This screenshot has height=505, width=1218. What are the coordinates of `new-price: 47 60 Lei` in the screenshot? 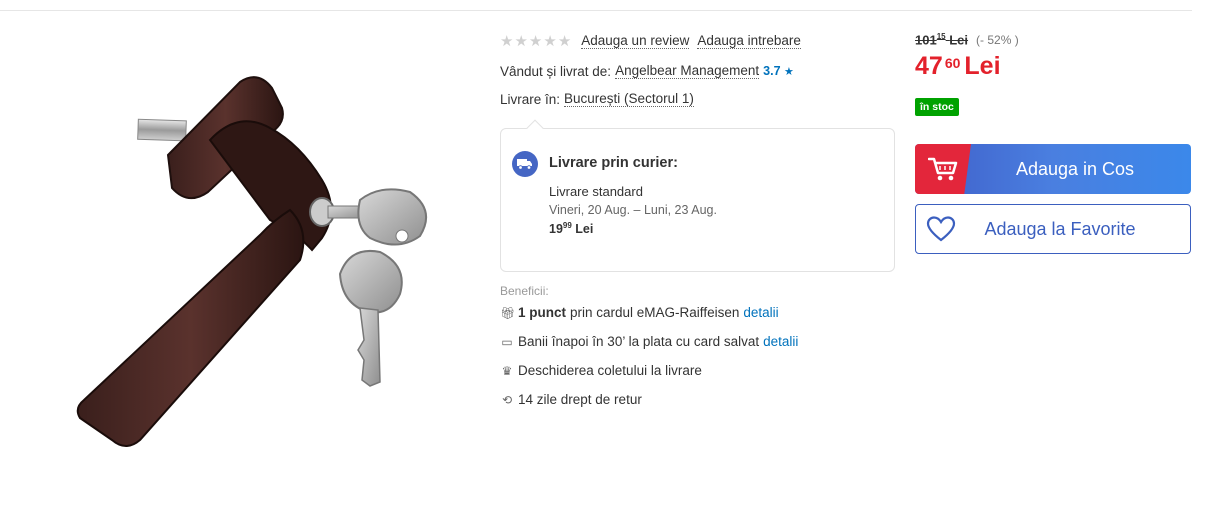 It's located at (1053, 68).